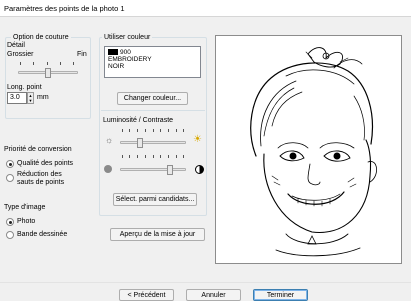 Image resolution: width=411 pixels, height=301 pixels. I want to click on jump-reduction-radio, so click(10, 178).